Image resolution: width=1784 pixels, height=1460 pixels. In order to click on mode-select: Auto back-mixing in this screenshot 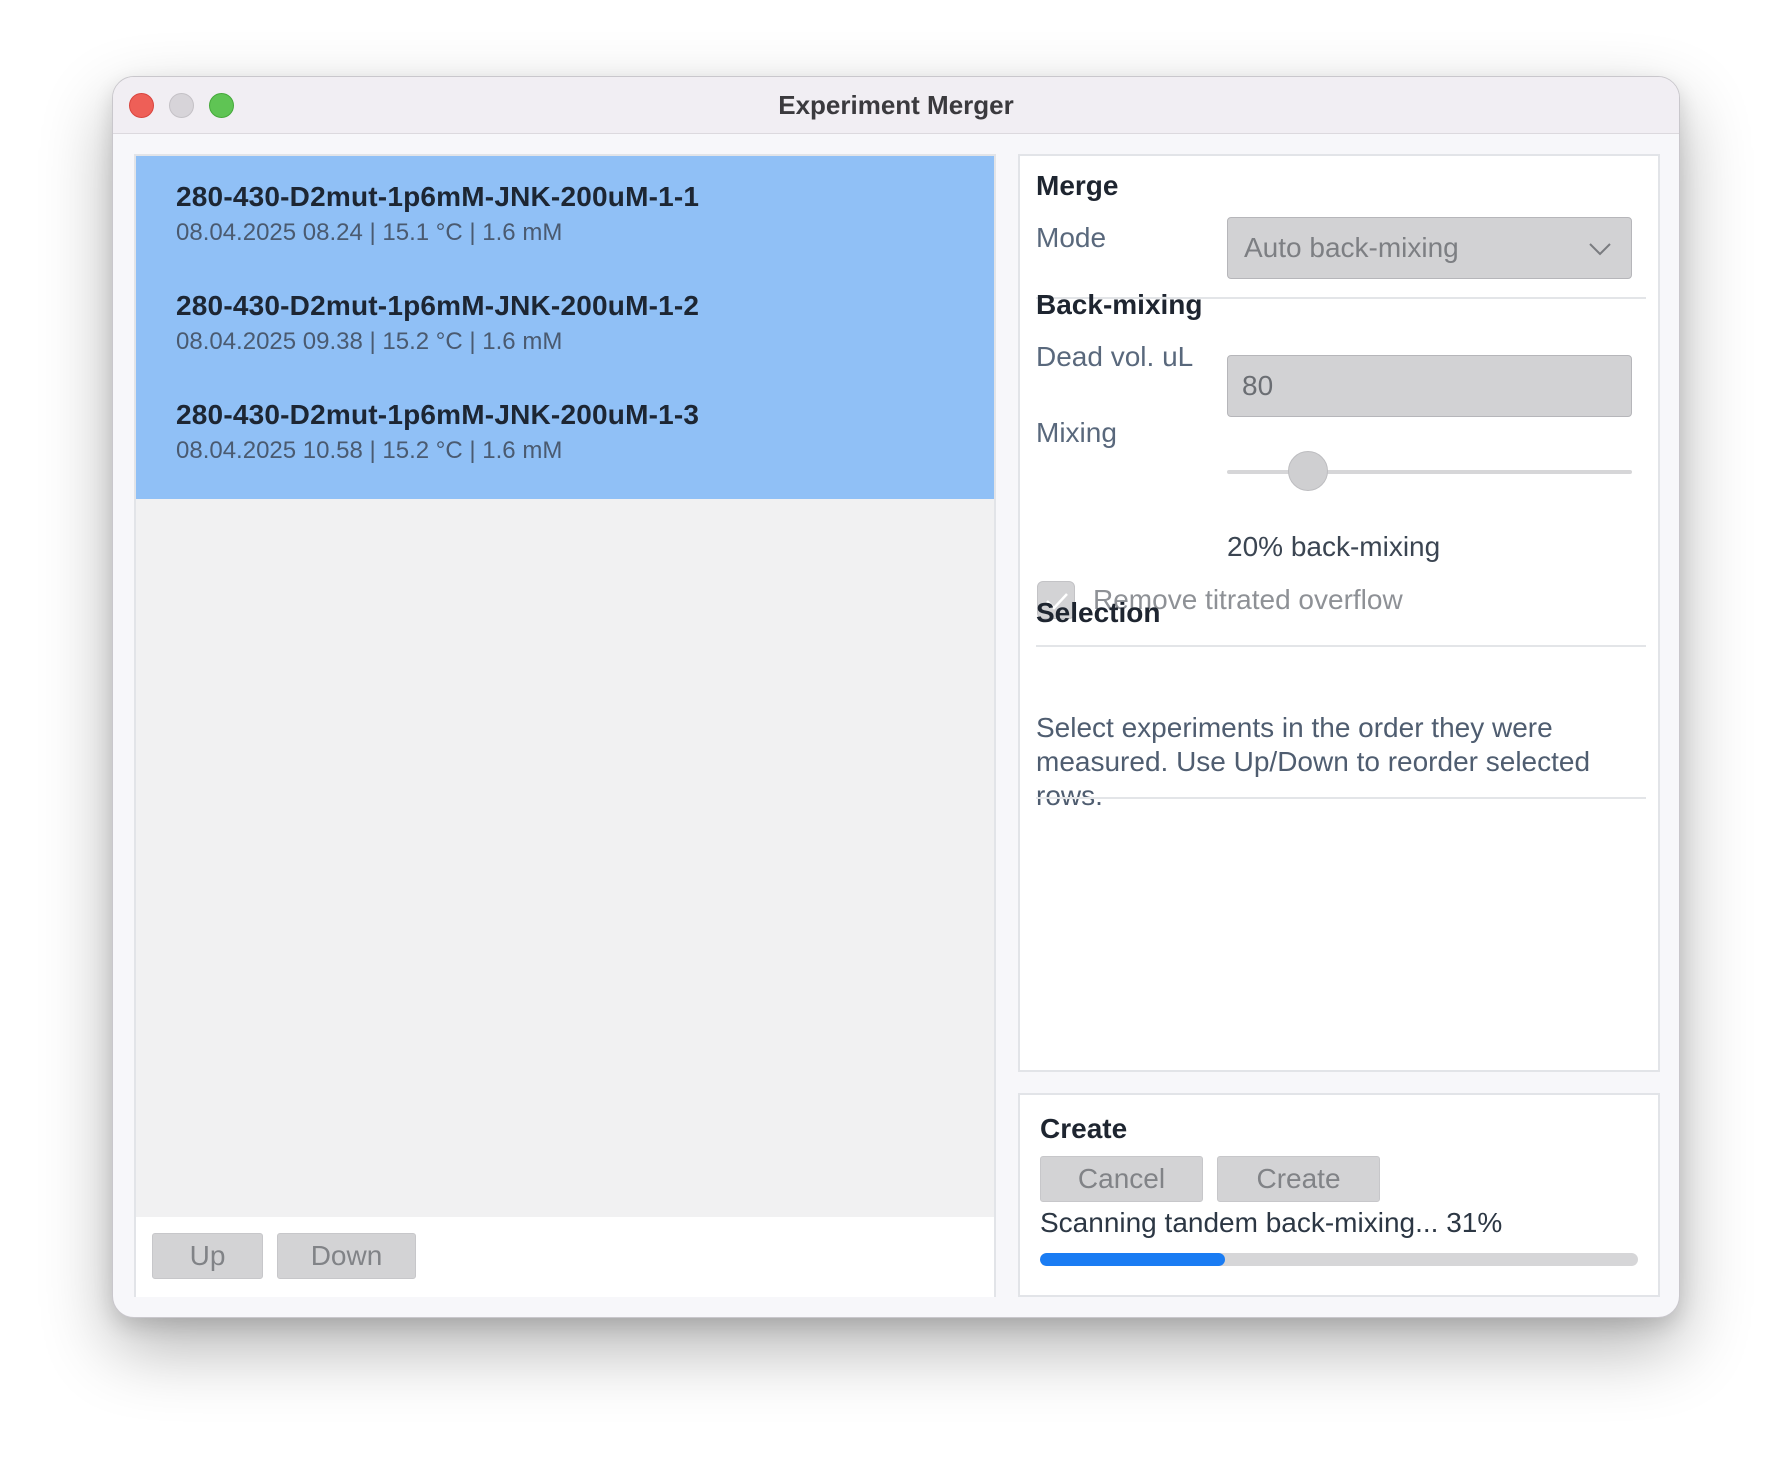, I will do `click(1429, 248)`.